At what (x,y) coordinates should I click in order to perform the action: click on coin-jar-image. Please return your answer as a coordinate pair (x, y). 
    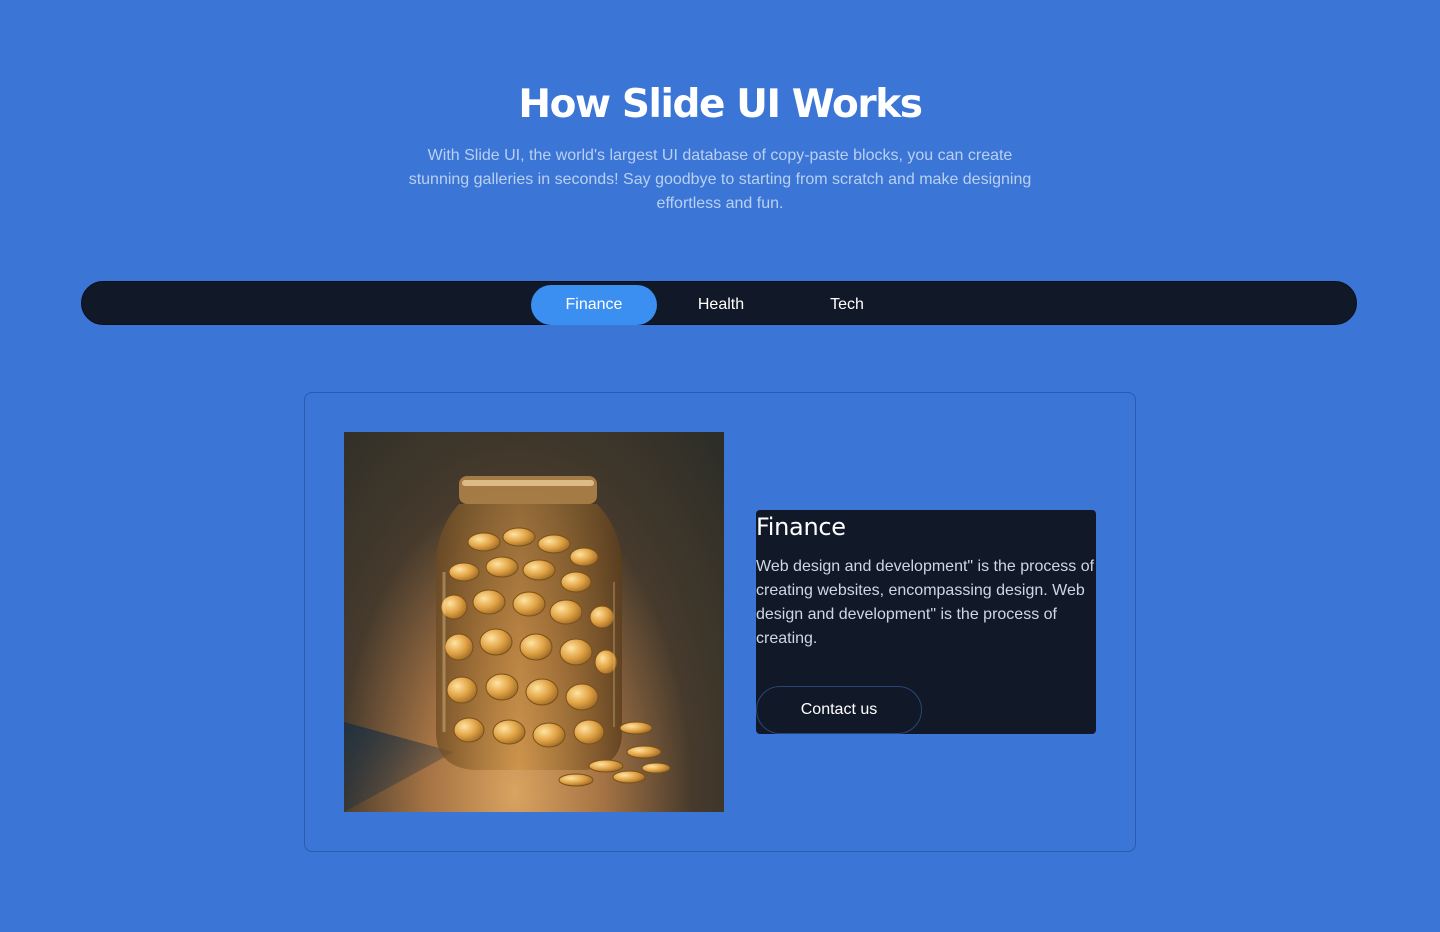
    Looking at the image, I should click on (534, 622).